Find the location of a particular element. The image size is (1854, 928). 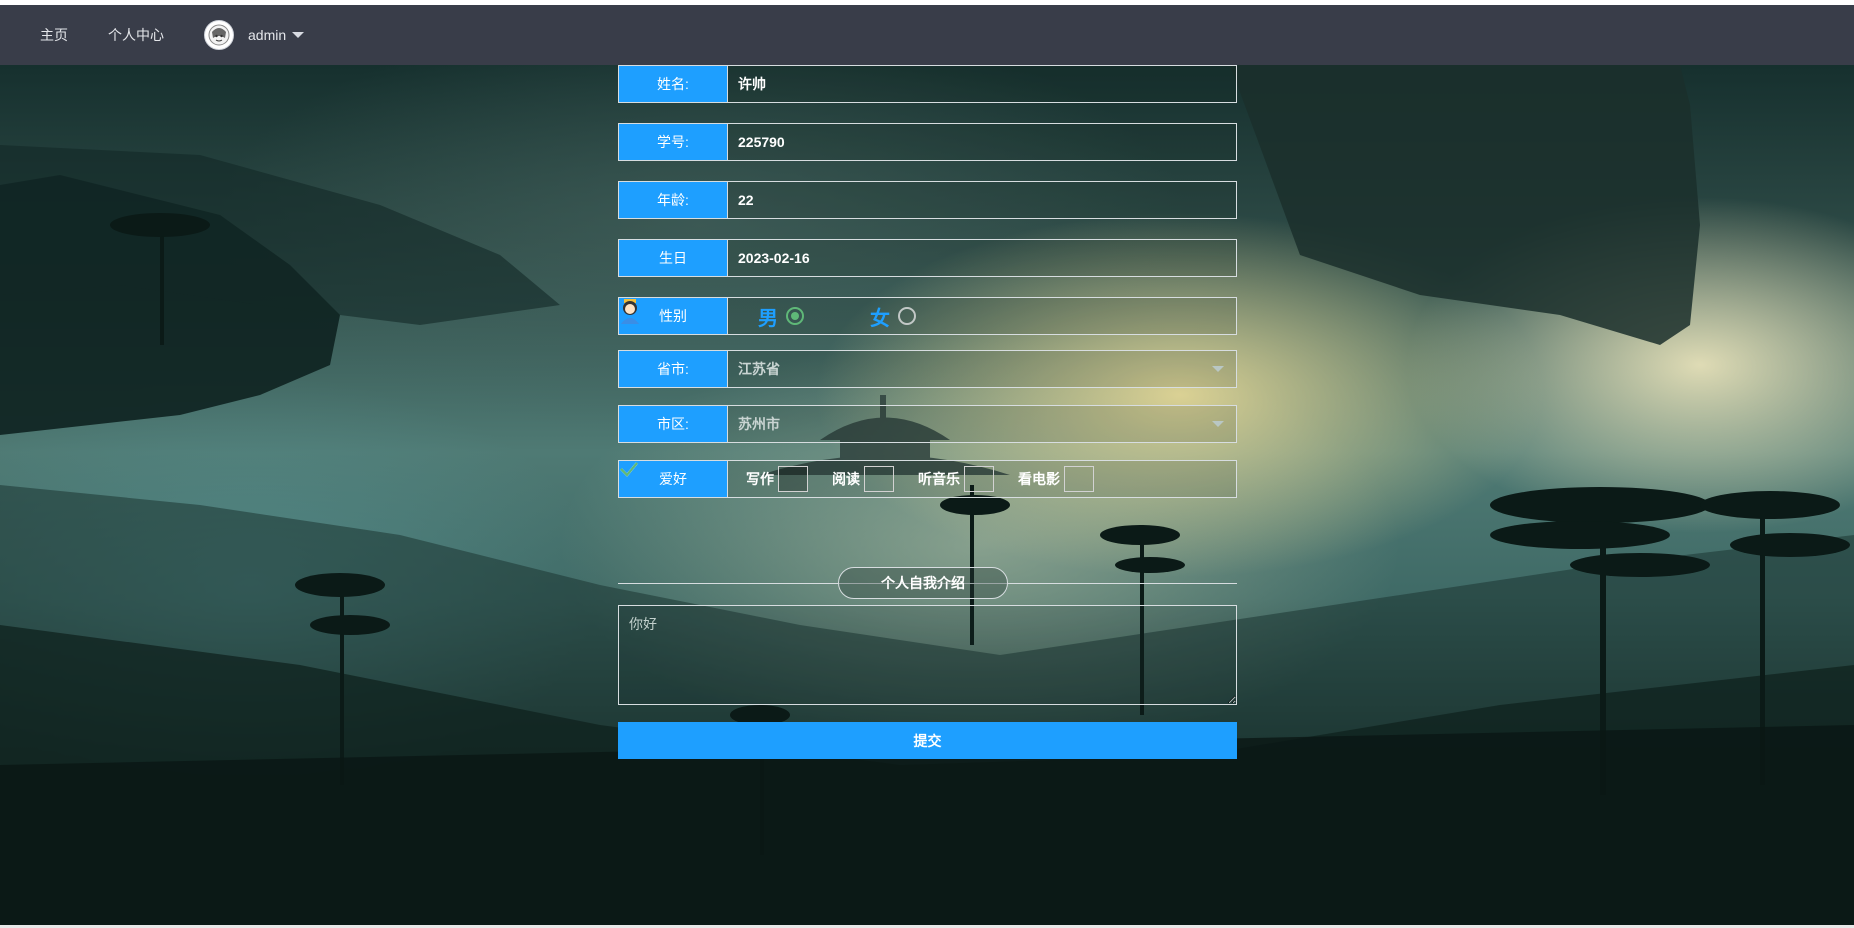

avatar-face-icon is located at coordinates (219, 35).